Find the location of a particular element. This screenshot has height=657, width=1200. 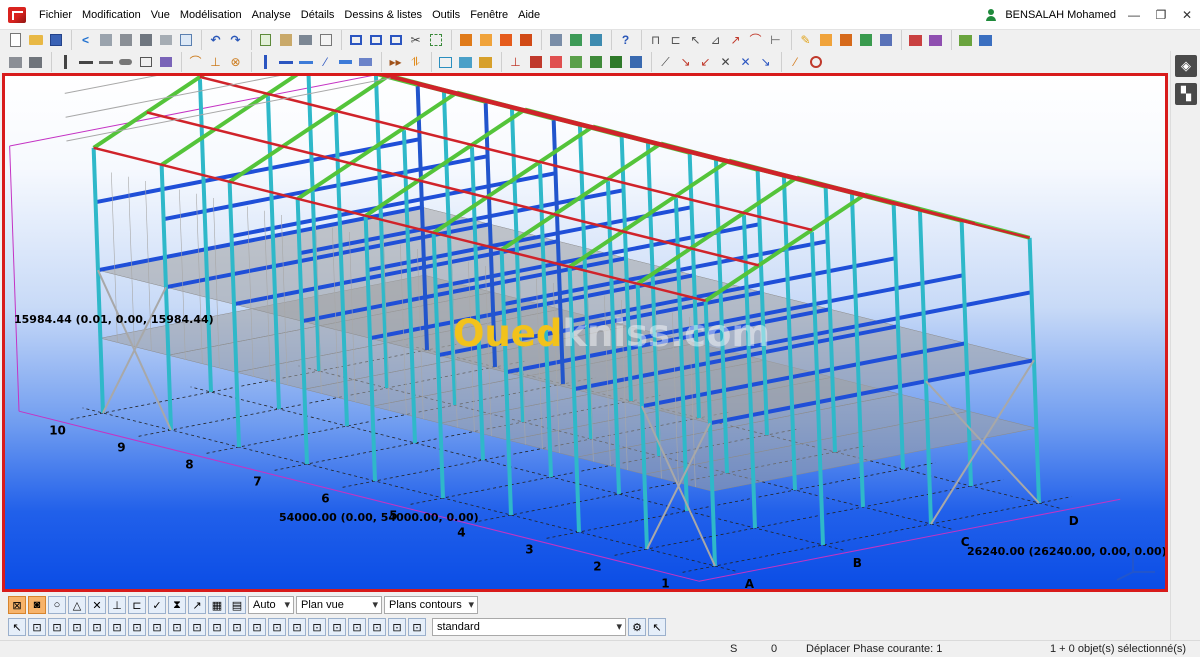

select-4-icon: ⊡ is located at coordinates (97, 627).